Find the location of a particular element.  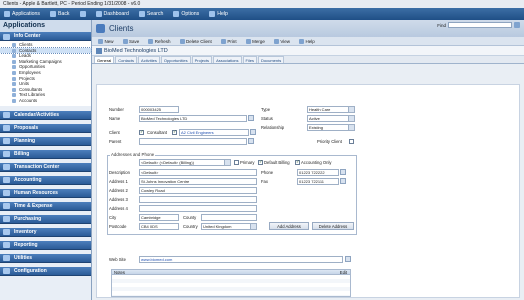

parent-lookup-button is located at coordinates (251, 141).